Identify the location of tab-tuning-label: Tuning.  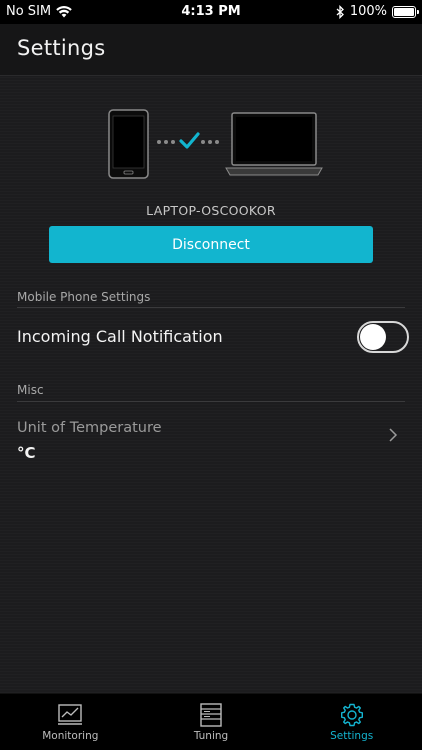
(211, 736).